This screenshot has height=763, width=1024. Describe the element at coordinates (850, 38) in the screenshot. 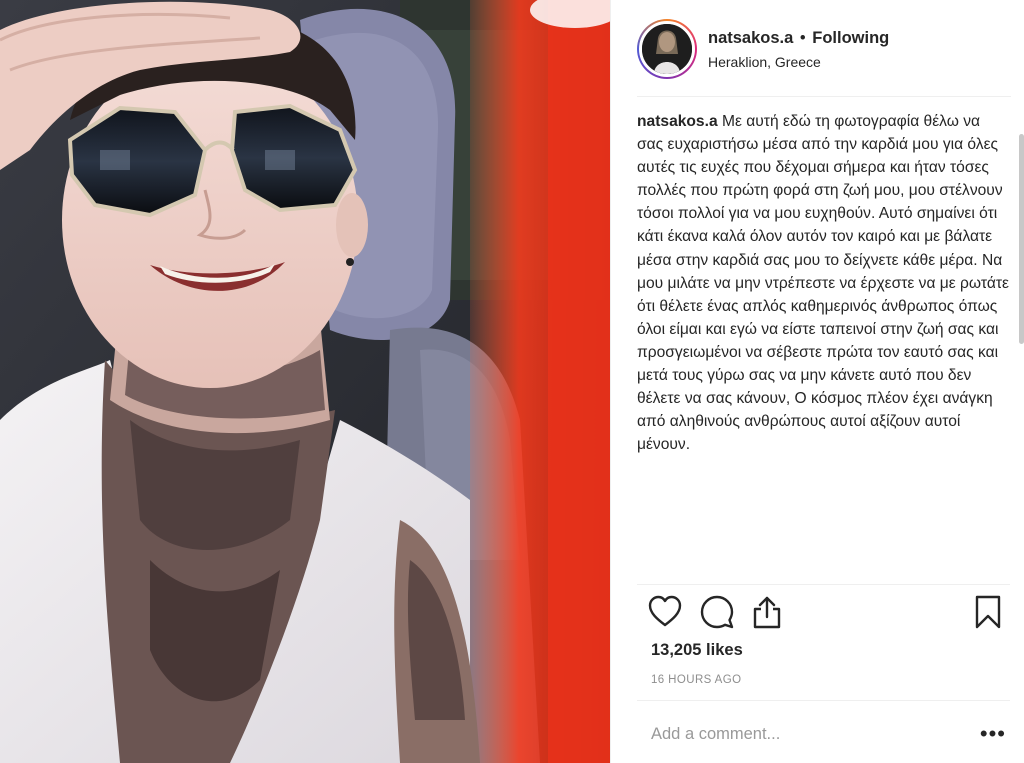

I see `following-button: Following` at that location.